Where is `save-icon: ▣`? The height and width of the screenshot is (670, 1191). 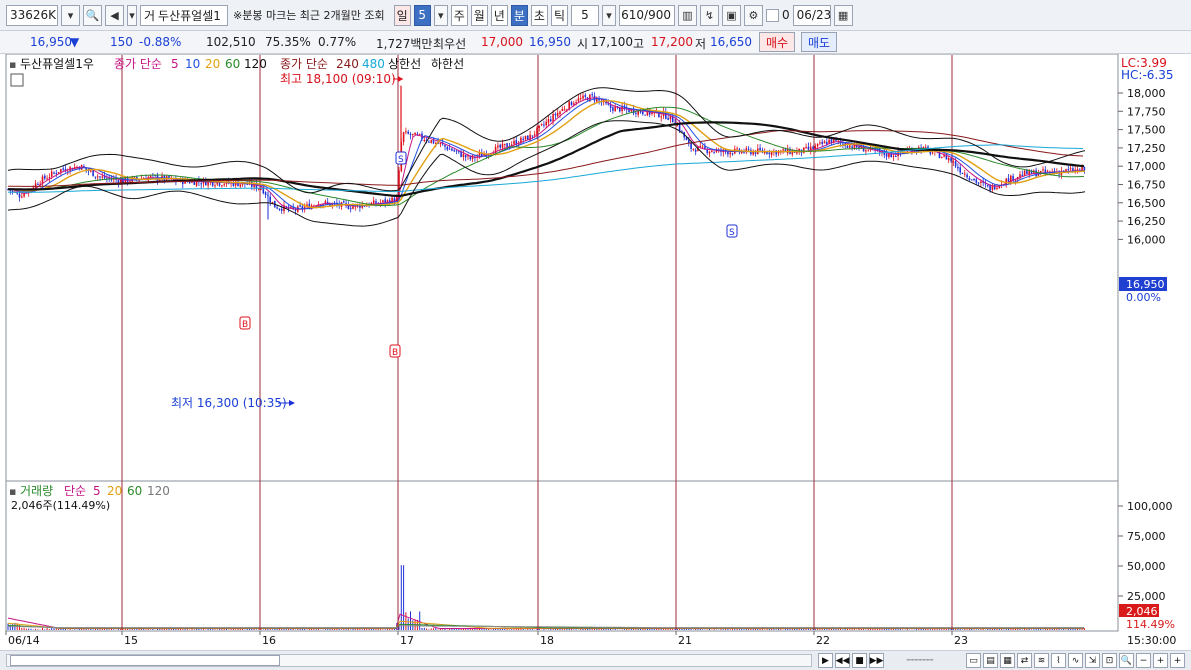 save-icon: ▣ is located at coordinates (731, 15).